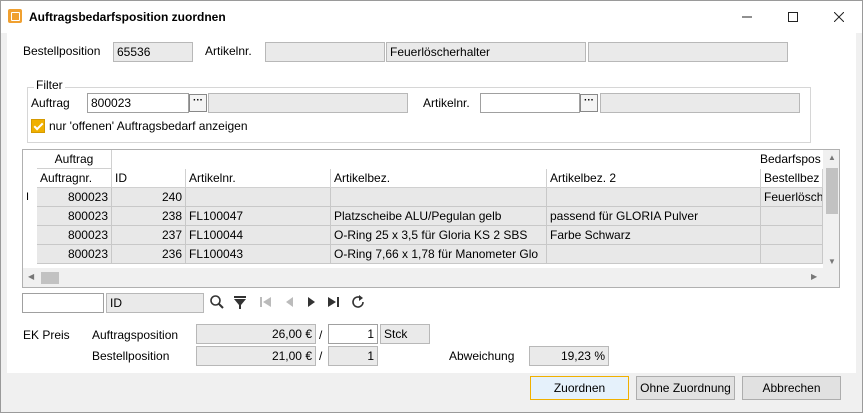 This screenshot has height=413, width=863. Describe the element at coordinates (405, 334) in the screenshot. I see `unit-field: Stck` at that location.